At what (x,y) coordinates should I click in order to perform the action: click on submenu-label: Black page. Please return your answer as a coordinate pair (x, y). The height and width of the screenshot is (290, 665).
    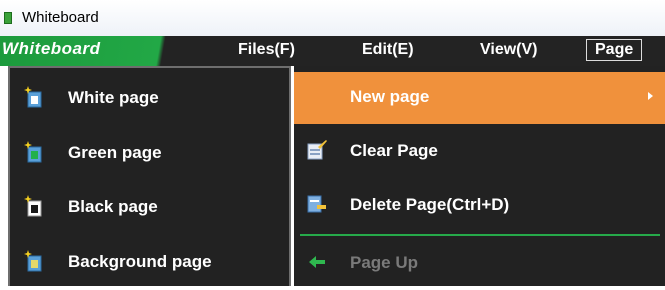
    Looking at the image, I should click on (113, 206).